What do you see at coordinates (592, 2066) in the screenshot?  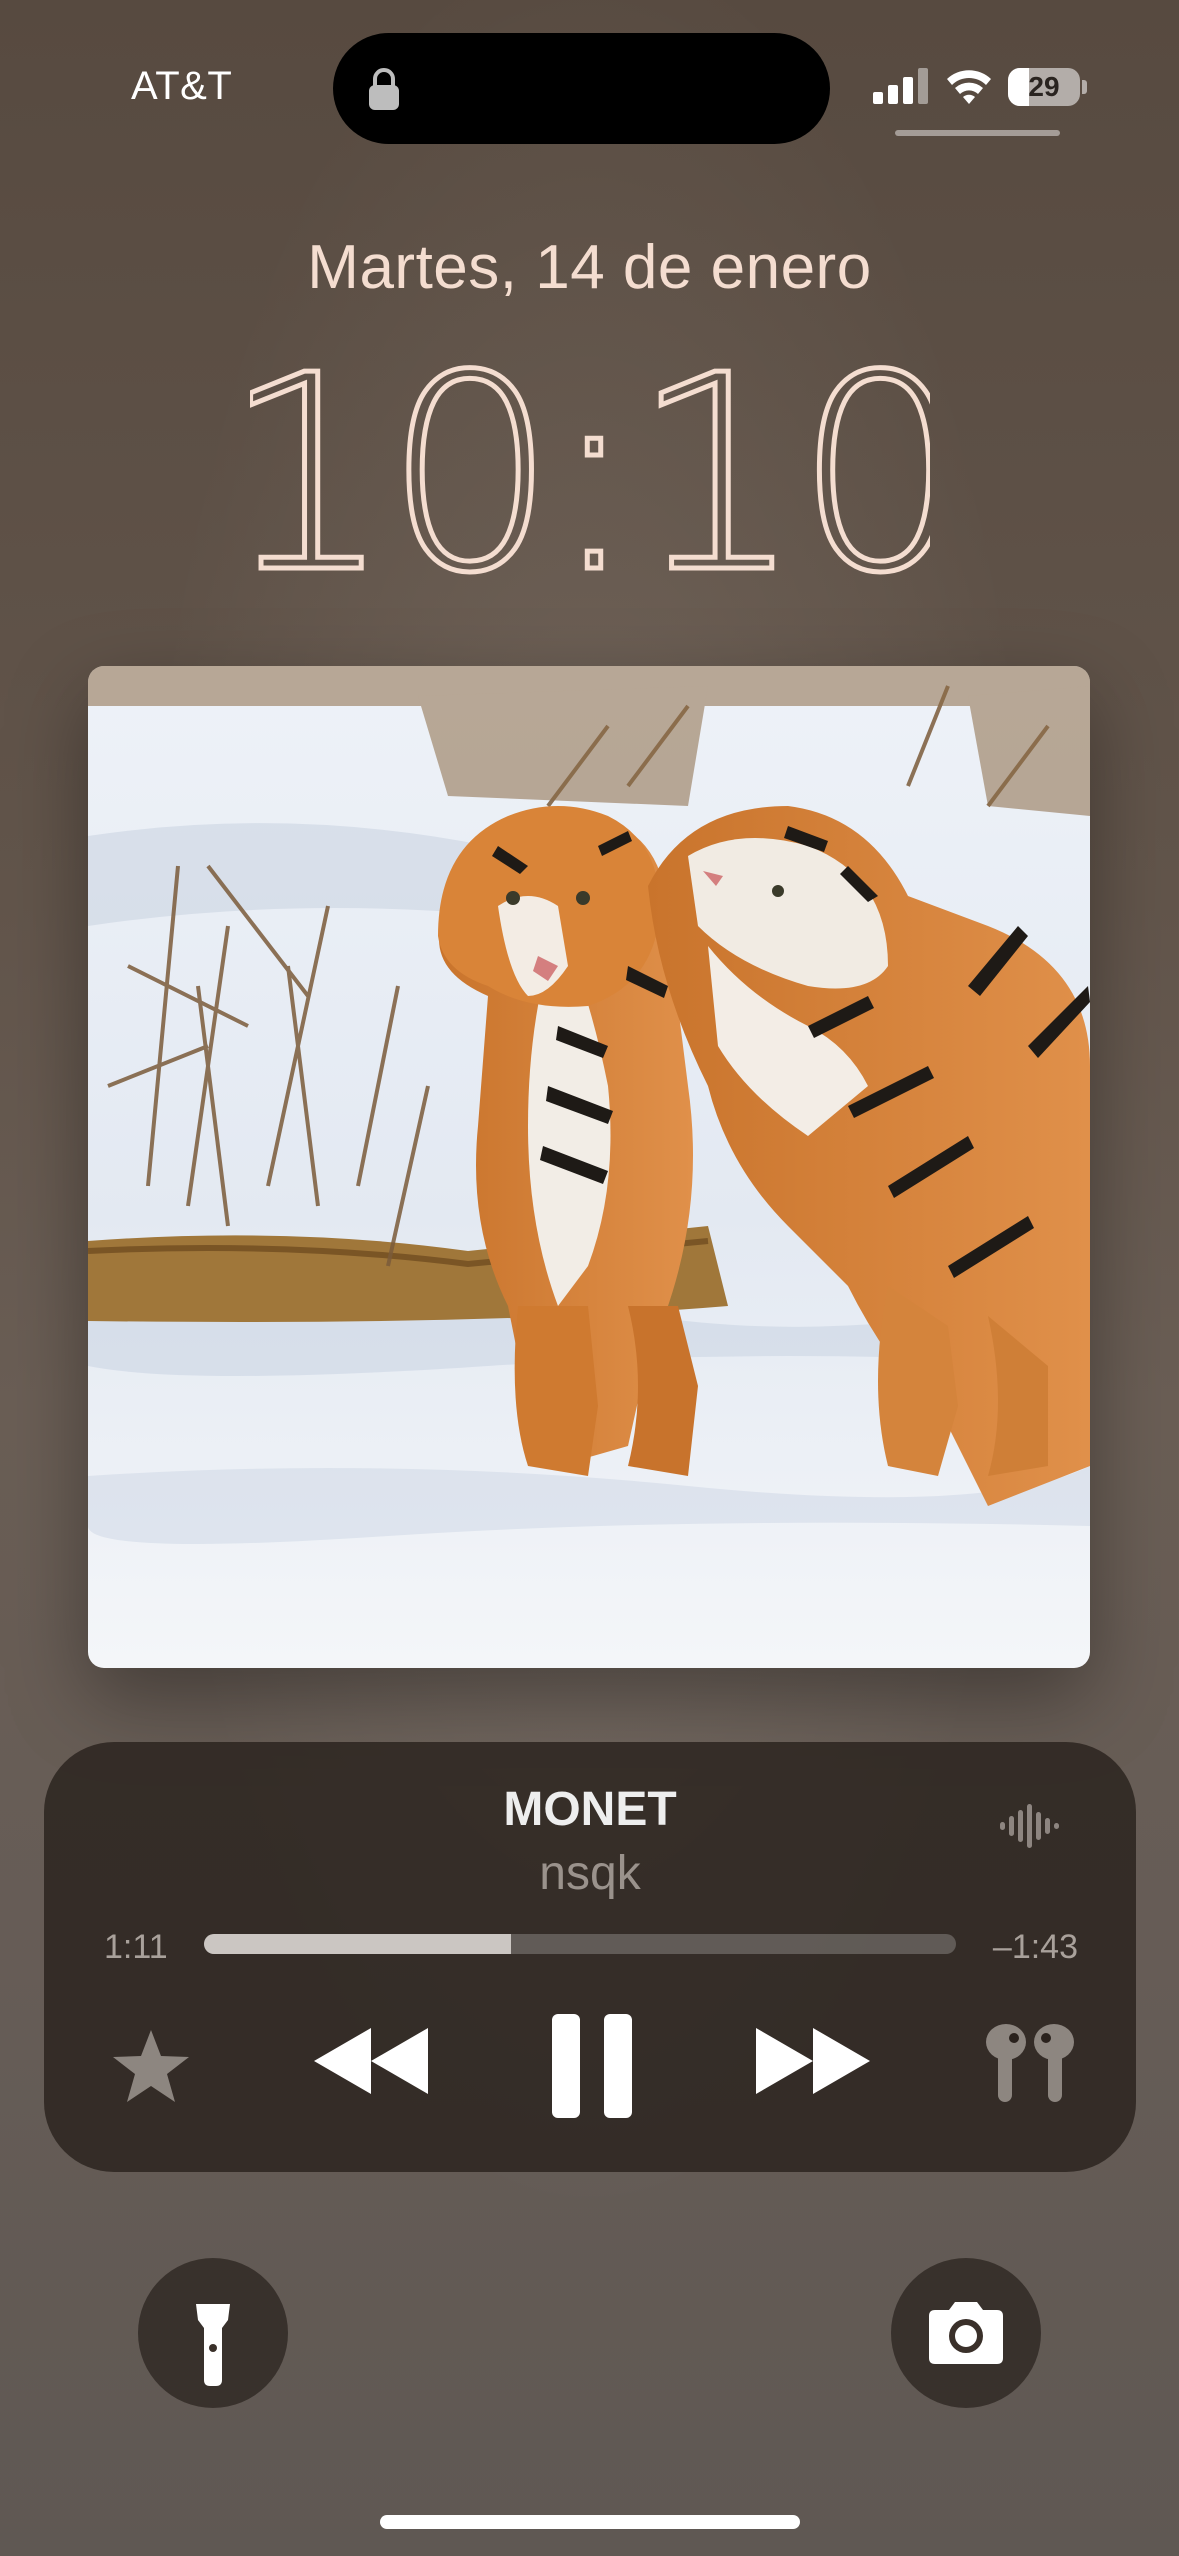 I see `pause-icon` at bounding box center [592, 2066].